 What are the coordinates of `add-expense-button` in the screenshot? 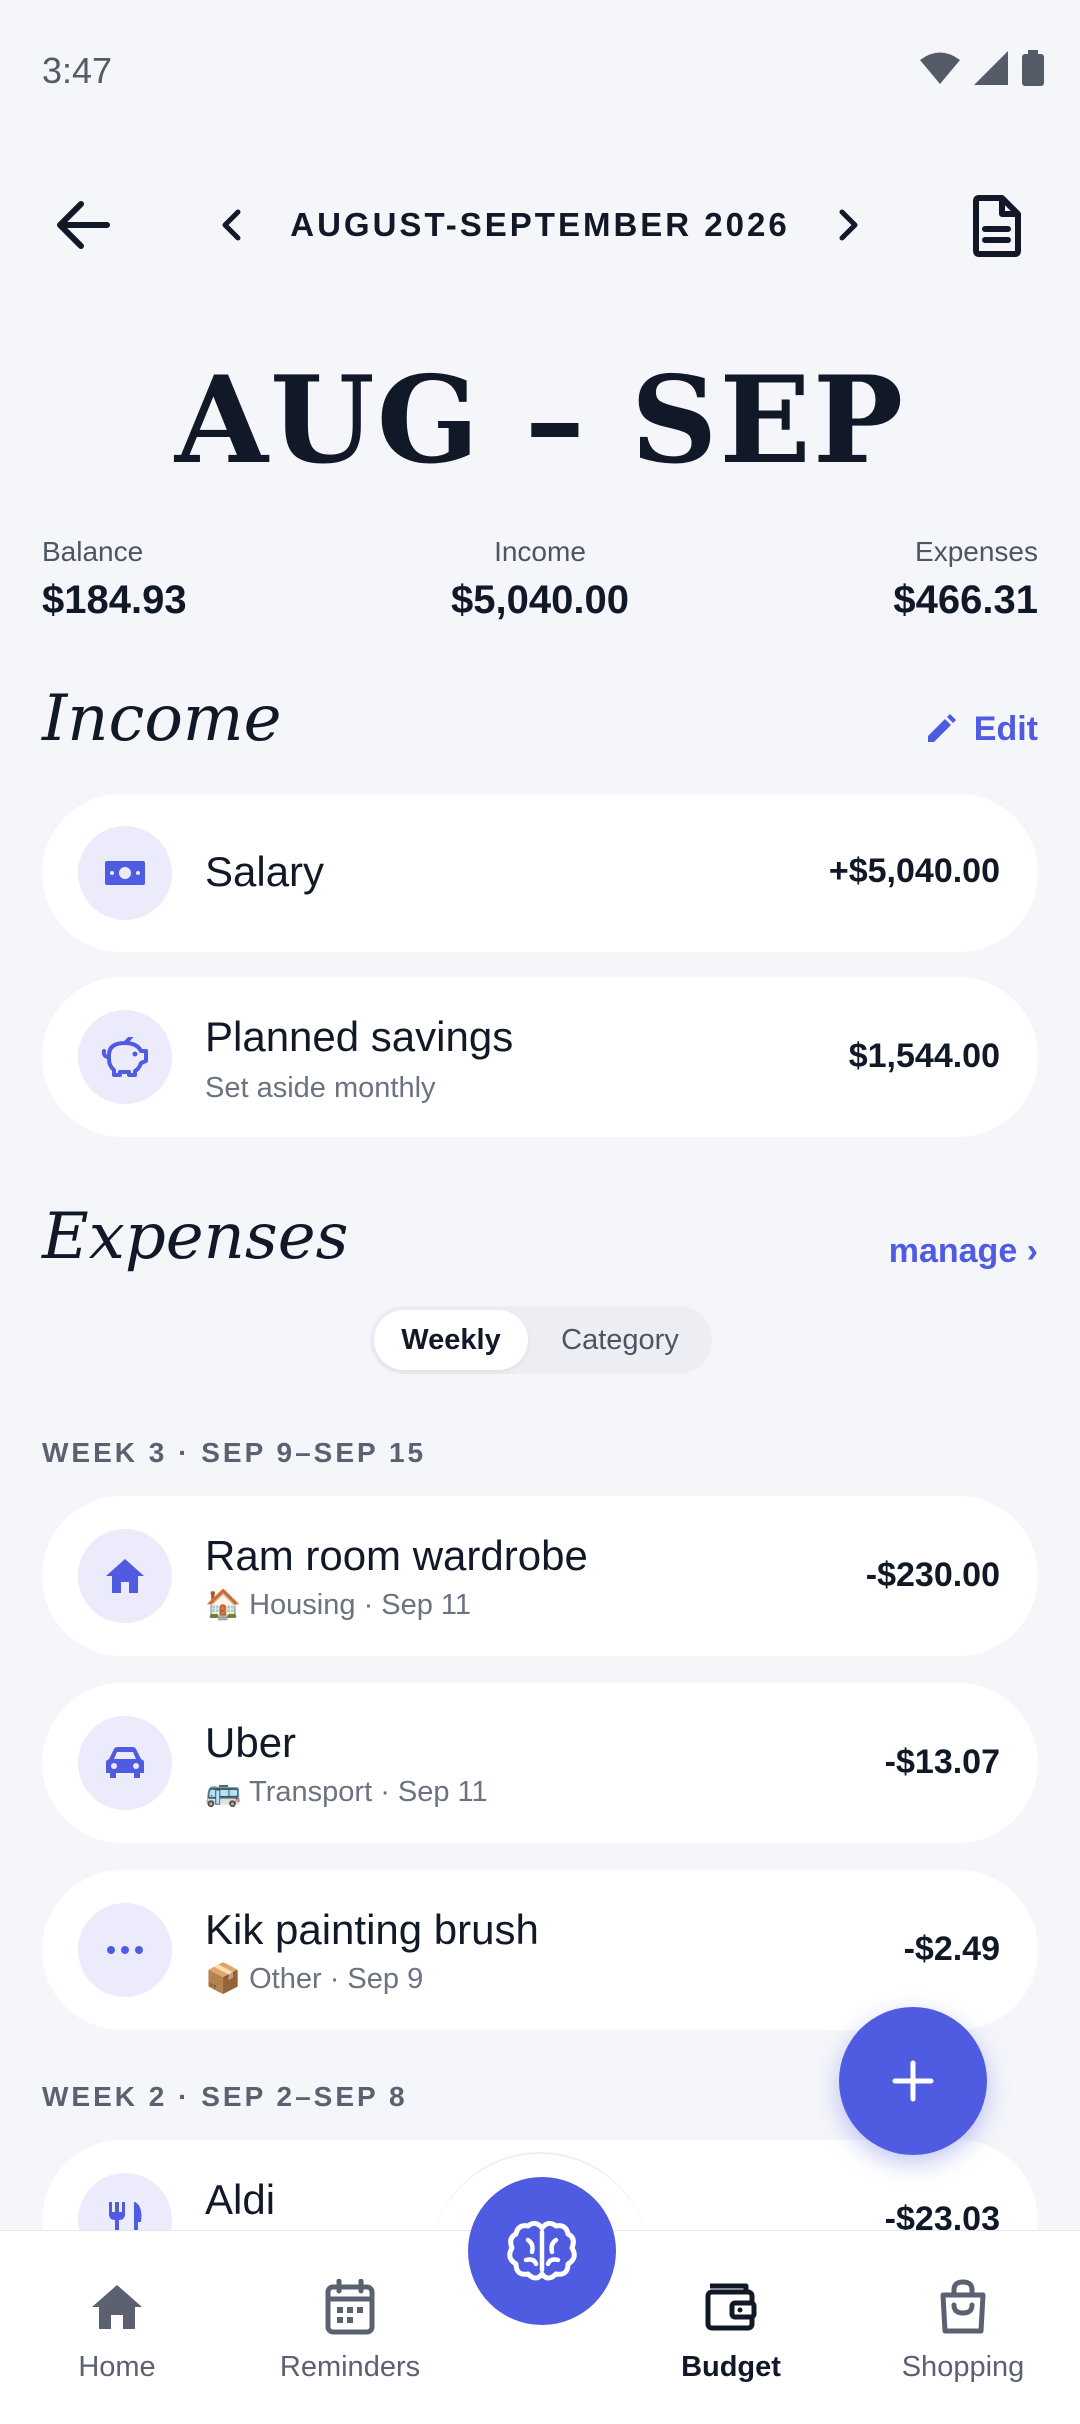 It's located at (913, 2081).